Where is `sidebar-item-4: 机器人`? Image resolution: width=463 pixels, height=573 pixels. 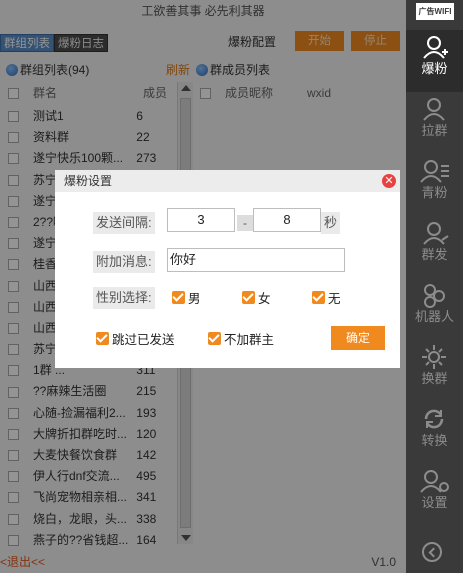 sidebar-item-4: 机器人 is located at coordinates (434, 309).